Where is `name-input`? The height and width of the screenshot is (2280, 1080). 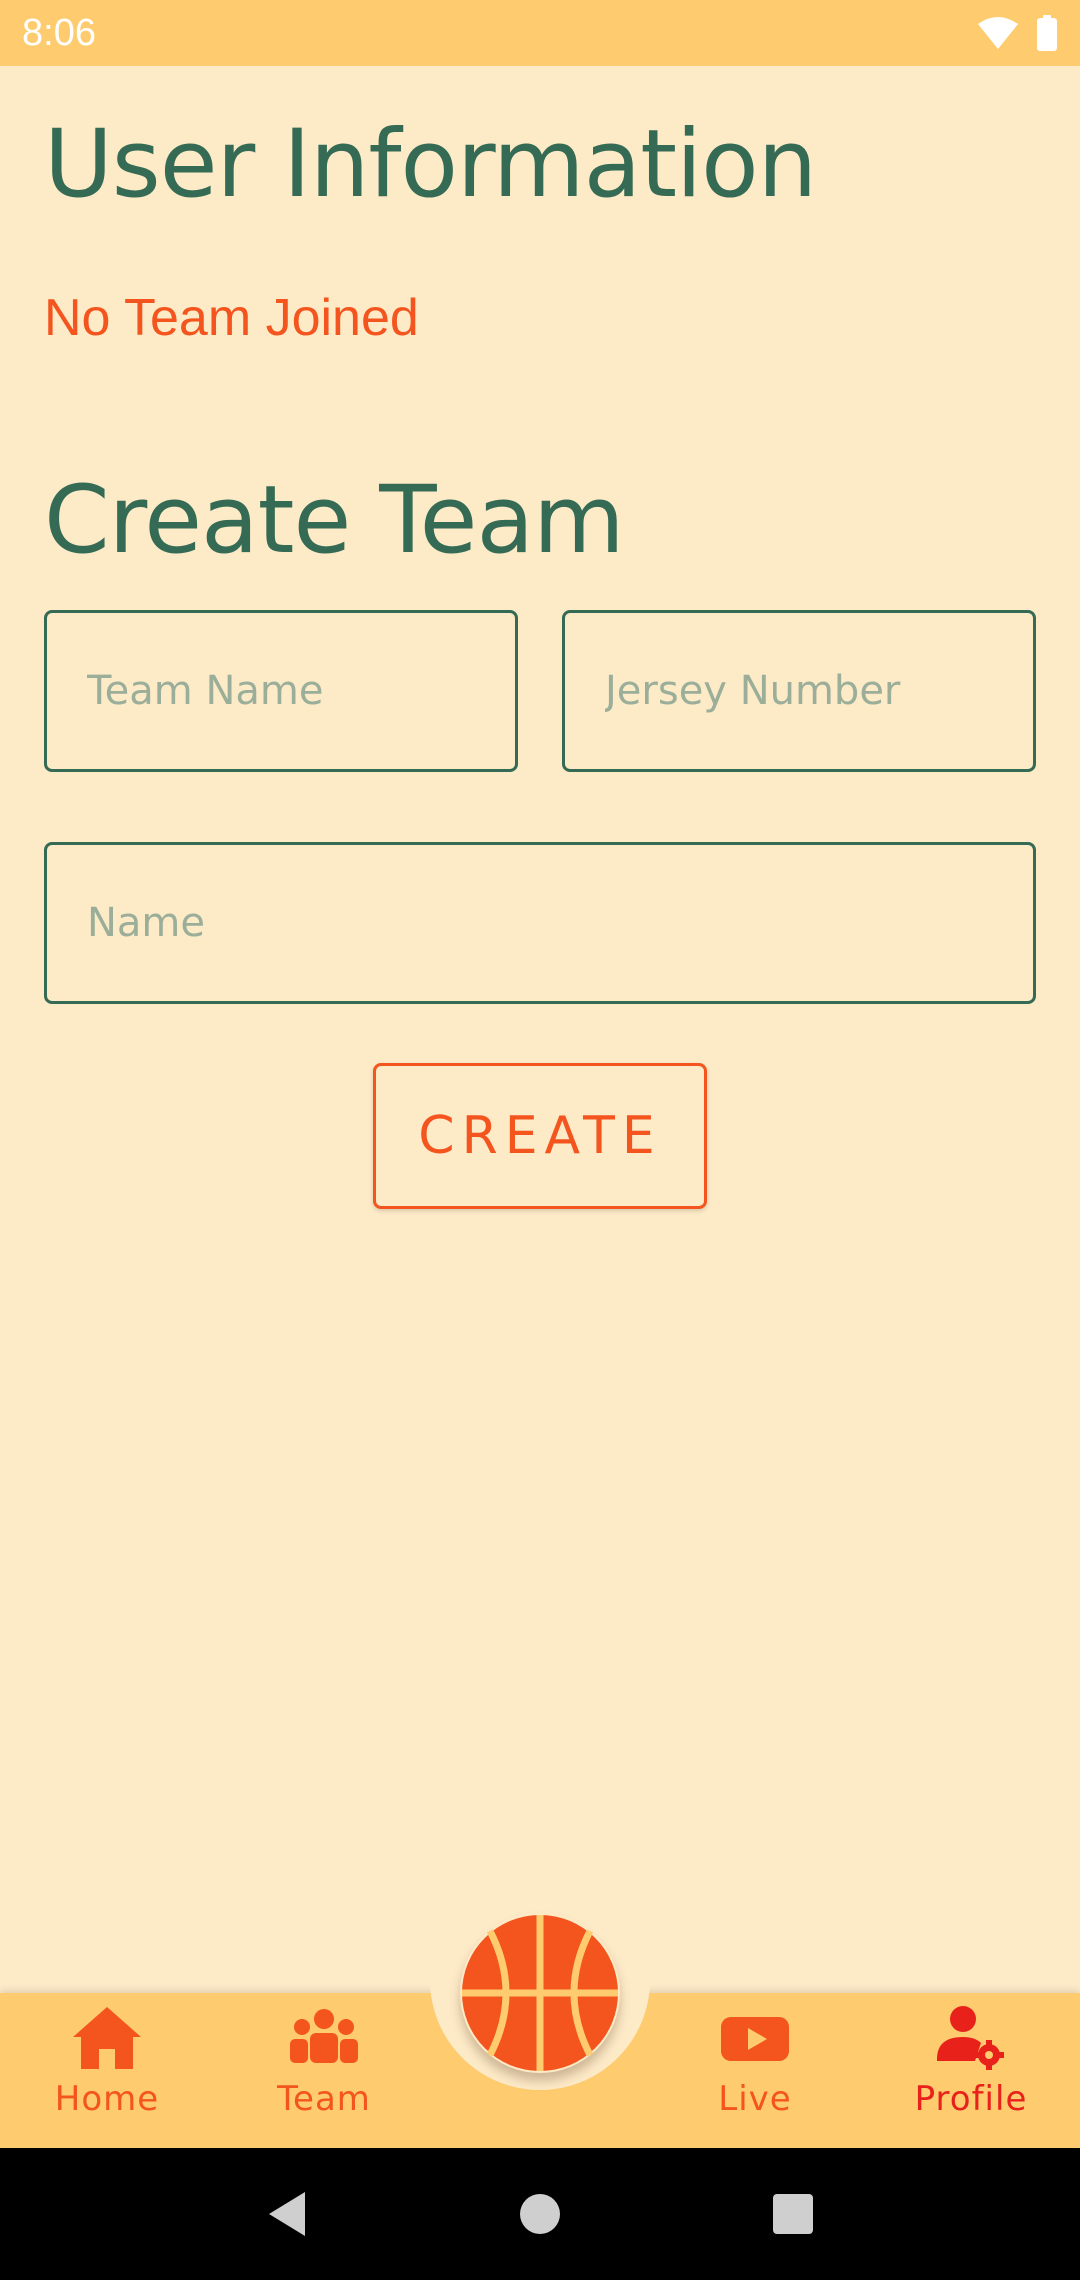 name-input is located at coordinates (540, 923).